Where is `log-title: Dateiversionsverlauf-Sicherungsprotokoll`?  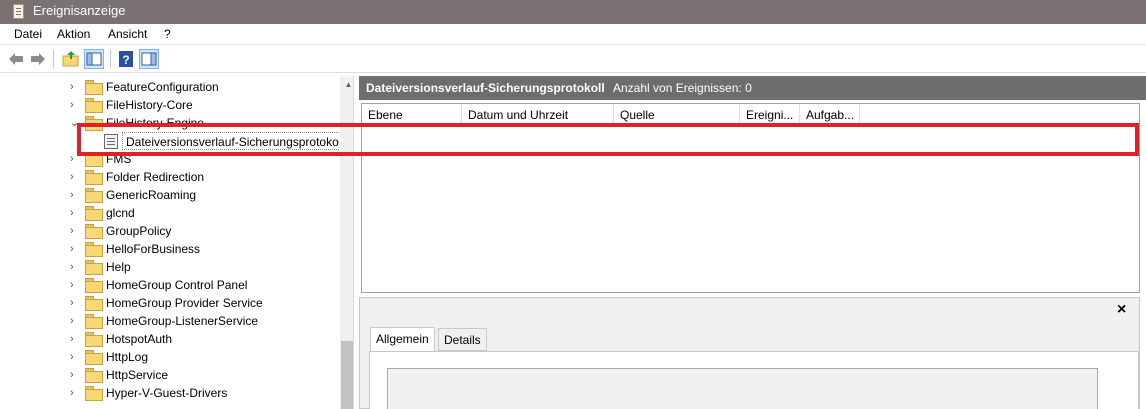 log-title: Dateiversionsverlauf-Sicherungsprotokoll is located at coordinates (485, 88).